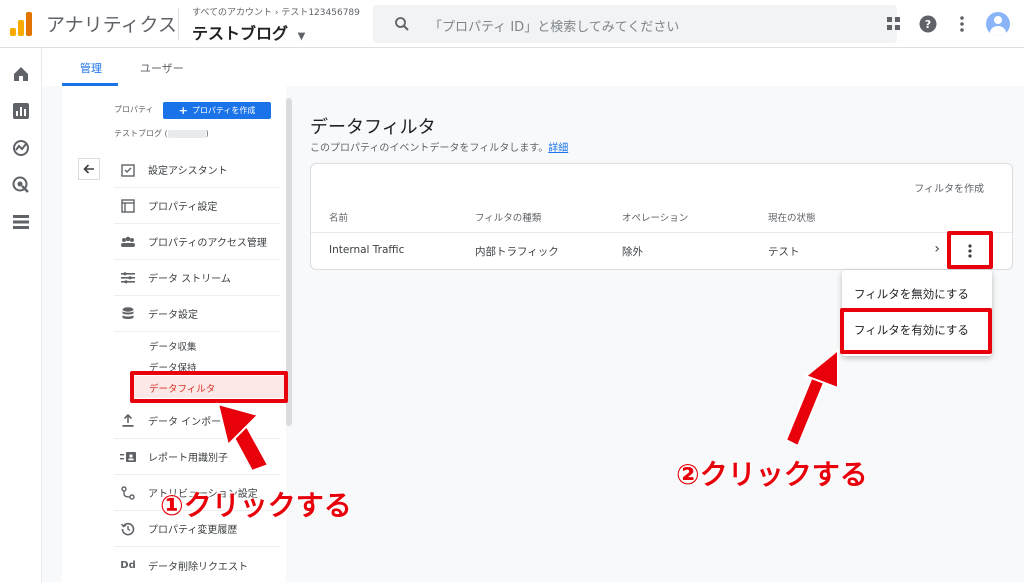 The height and width of the screenshot is (583, 1024). Describe the element at coordinates (772, 474) in the screenshot. I see `annotation-step2: ②クリックする` at that location.